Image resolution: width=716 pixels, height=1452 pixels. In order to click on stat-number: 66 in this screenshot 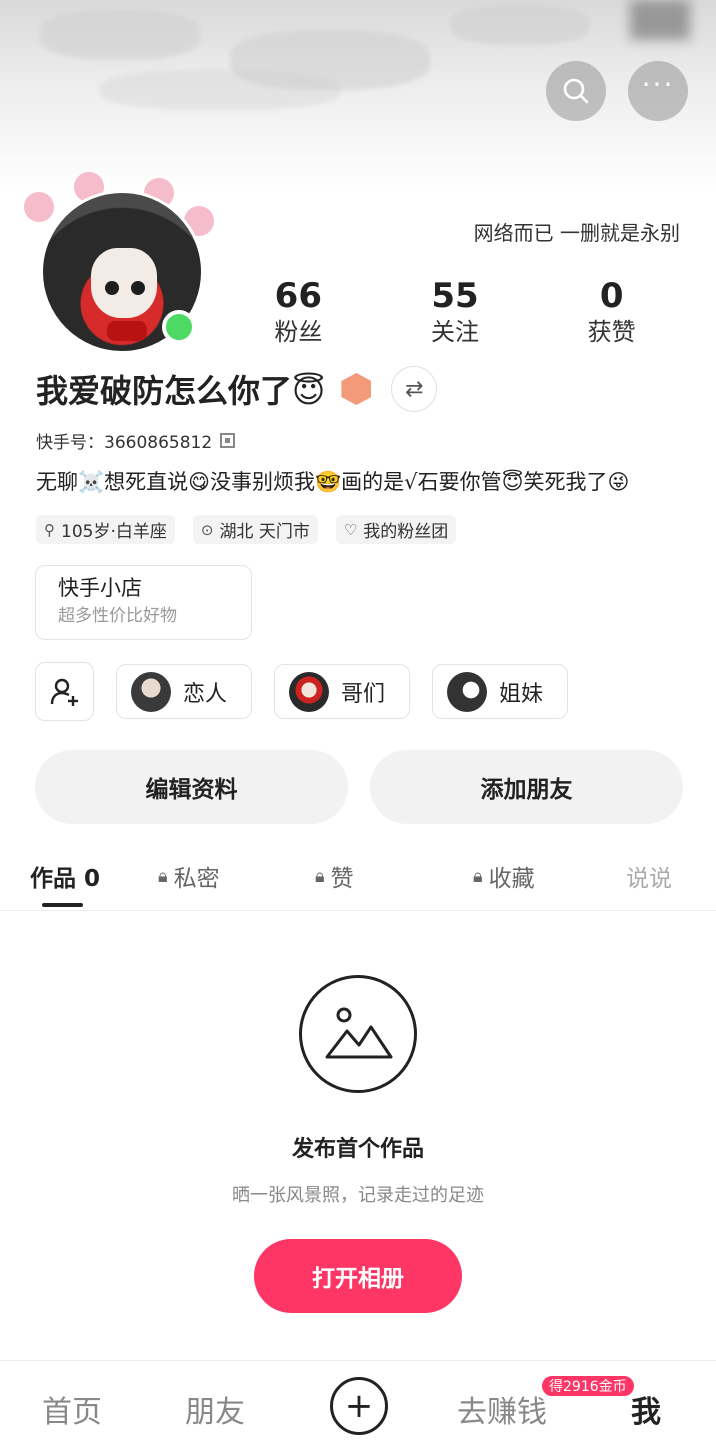, I will do `click(298, 296)`.